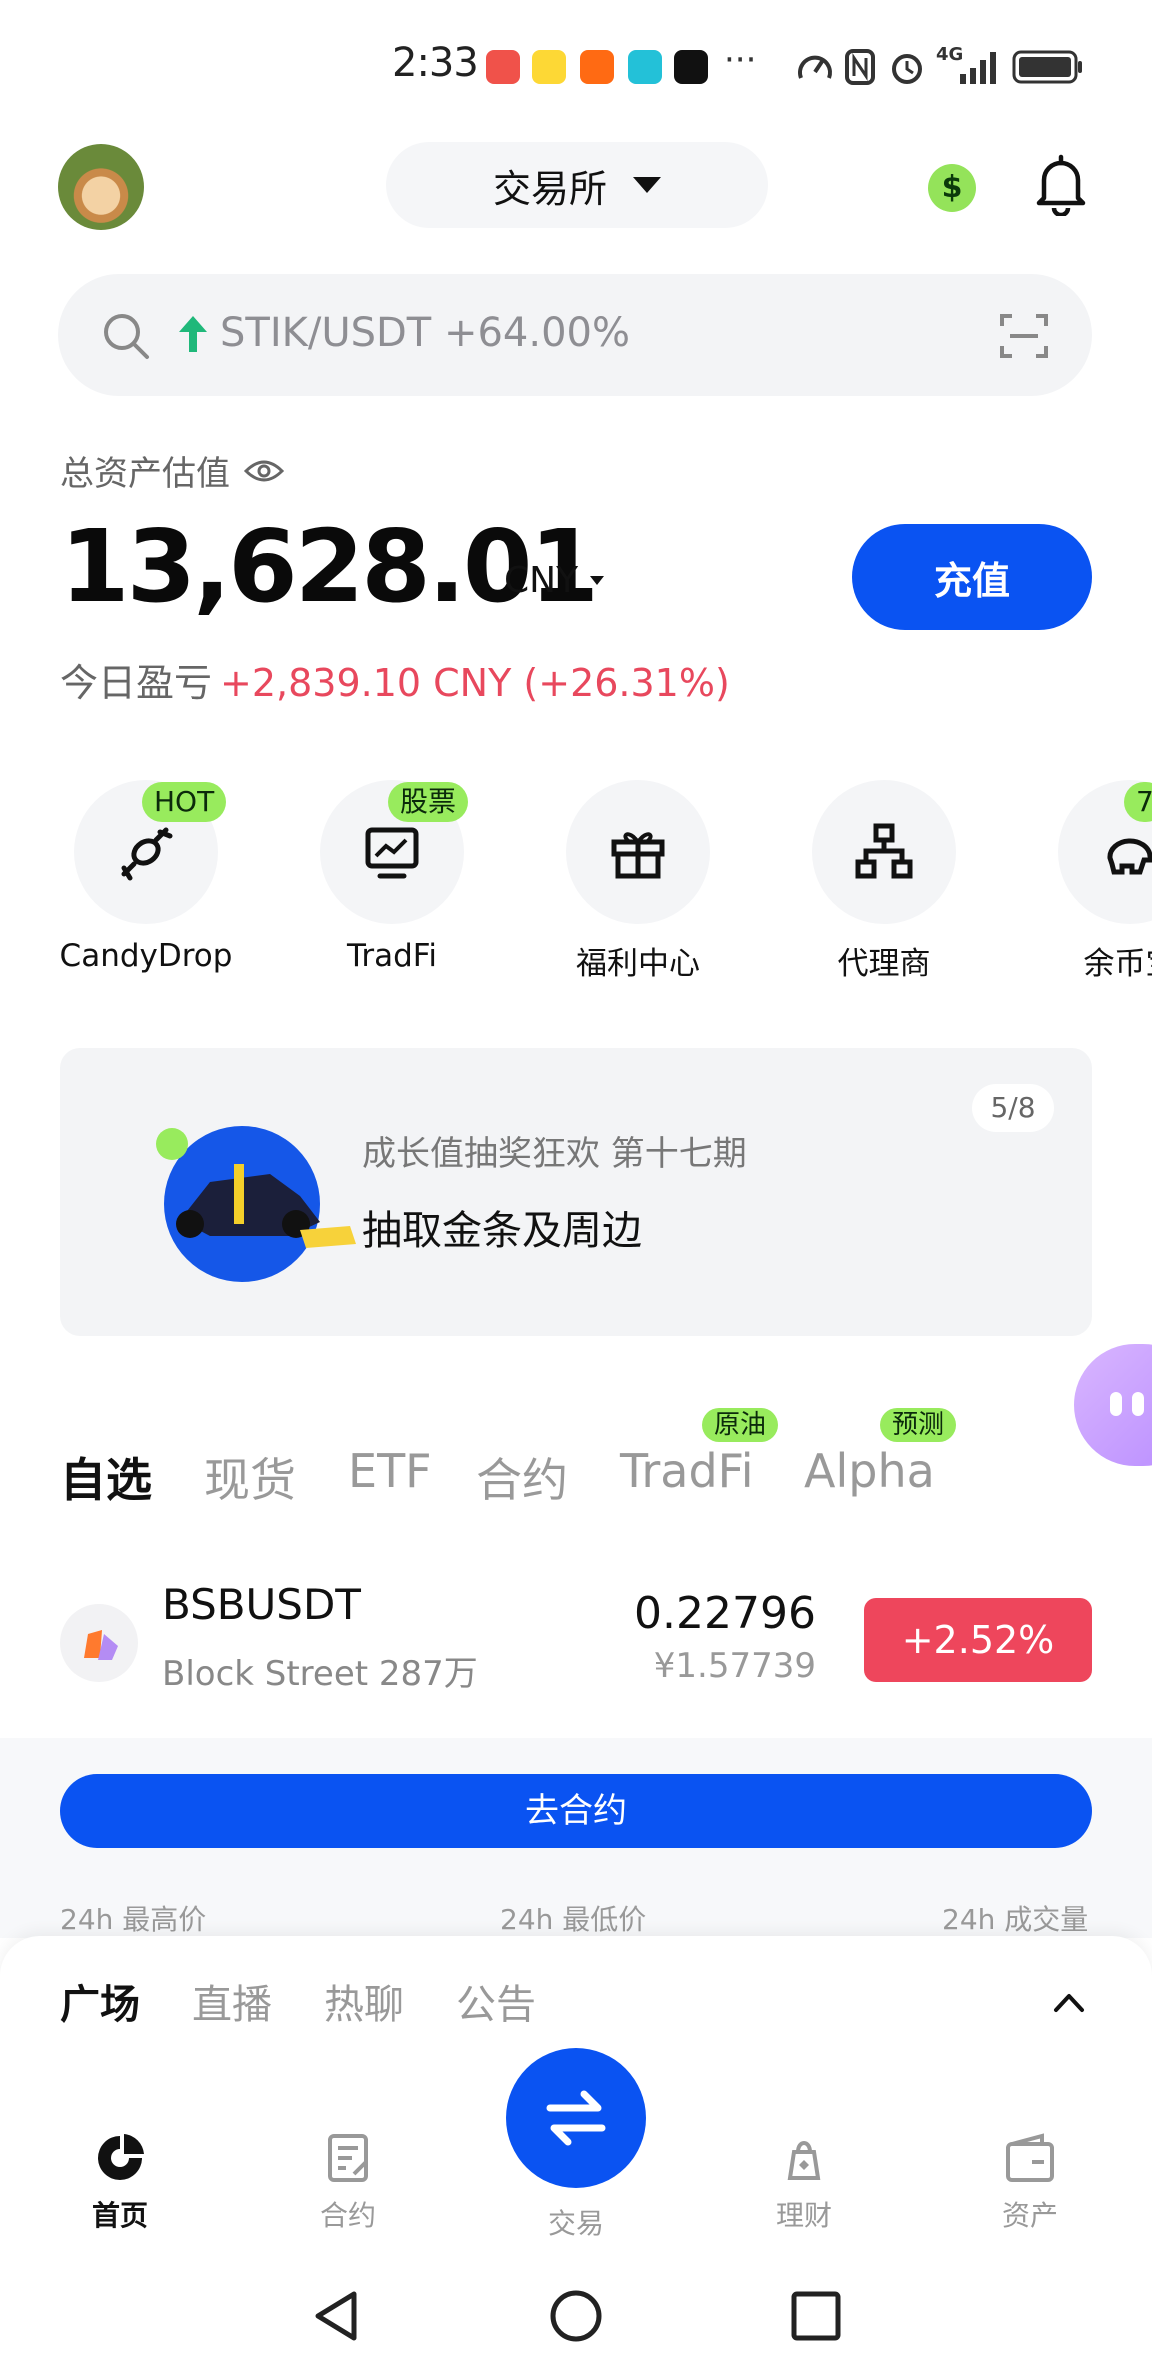 The image size is (1152, 2376). I want to click on banner-pager: 5/8, so click(1013, 1108).